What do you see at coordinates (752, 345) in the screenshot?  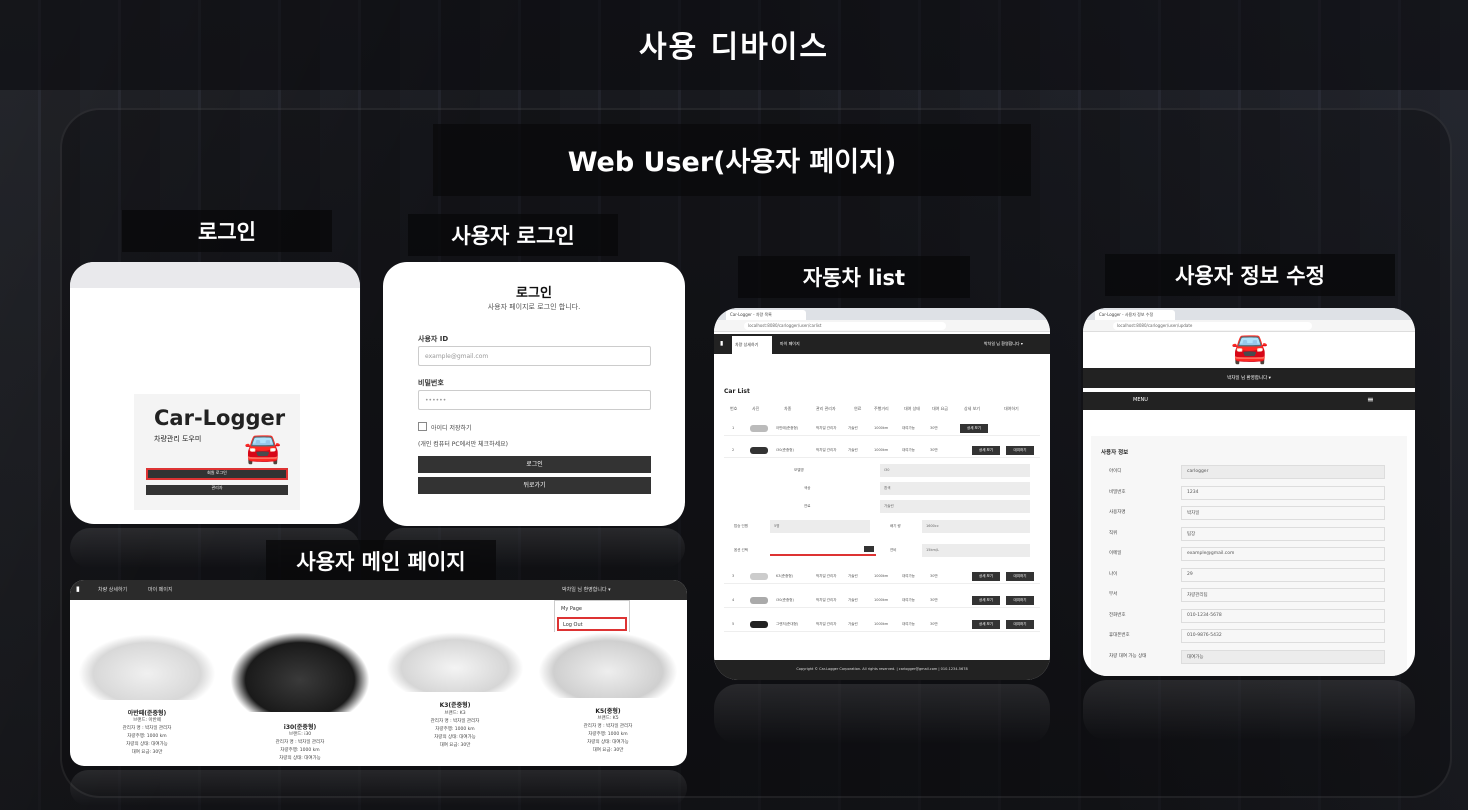 I see `nav-car-detail: 차량 상세하기` at bounding box center [752, 345].